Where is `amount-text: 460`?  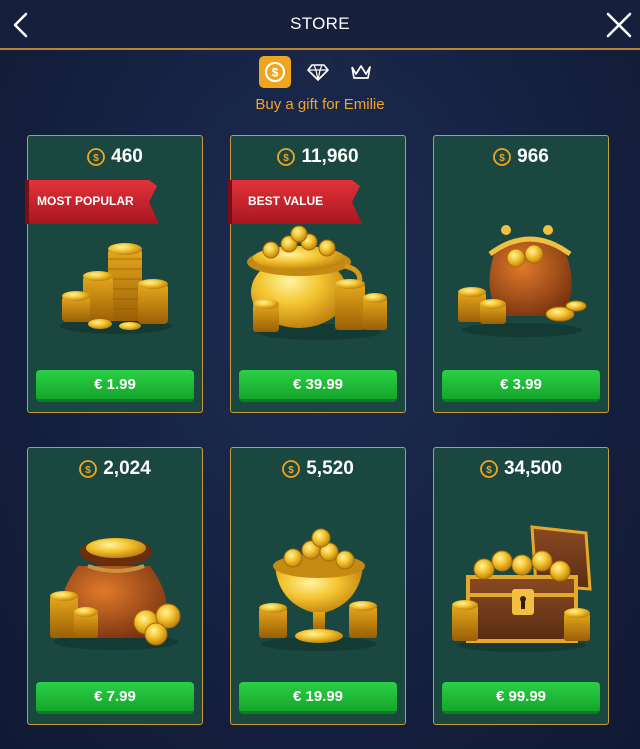 amount-text: 460 is located at coordinates (127, 156).